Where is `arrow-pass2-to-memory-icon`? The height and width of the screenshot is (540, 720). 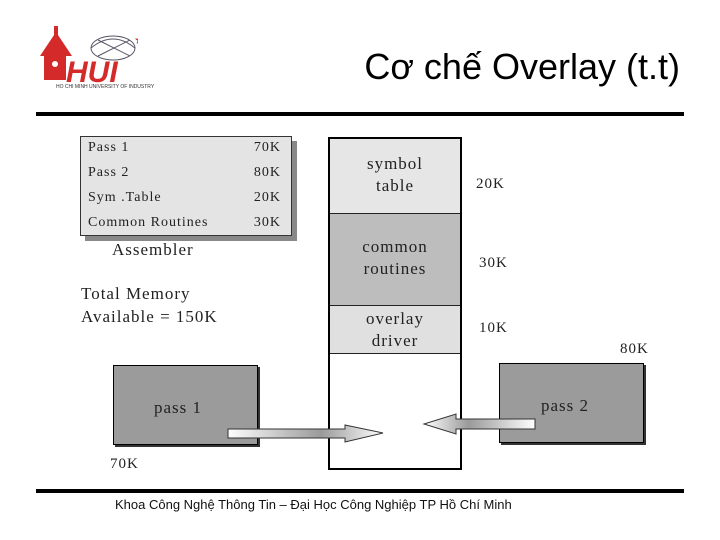 arrow-pass2-to-memory-icon is located at coordinates (479, 424).